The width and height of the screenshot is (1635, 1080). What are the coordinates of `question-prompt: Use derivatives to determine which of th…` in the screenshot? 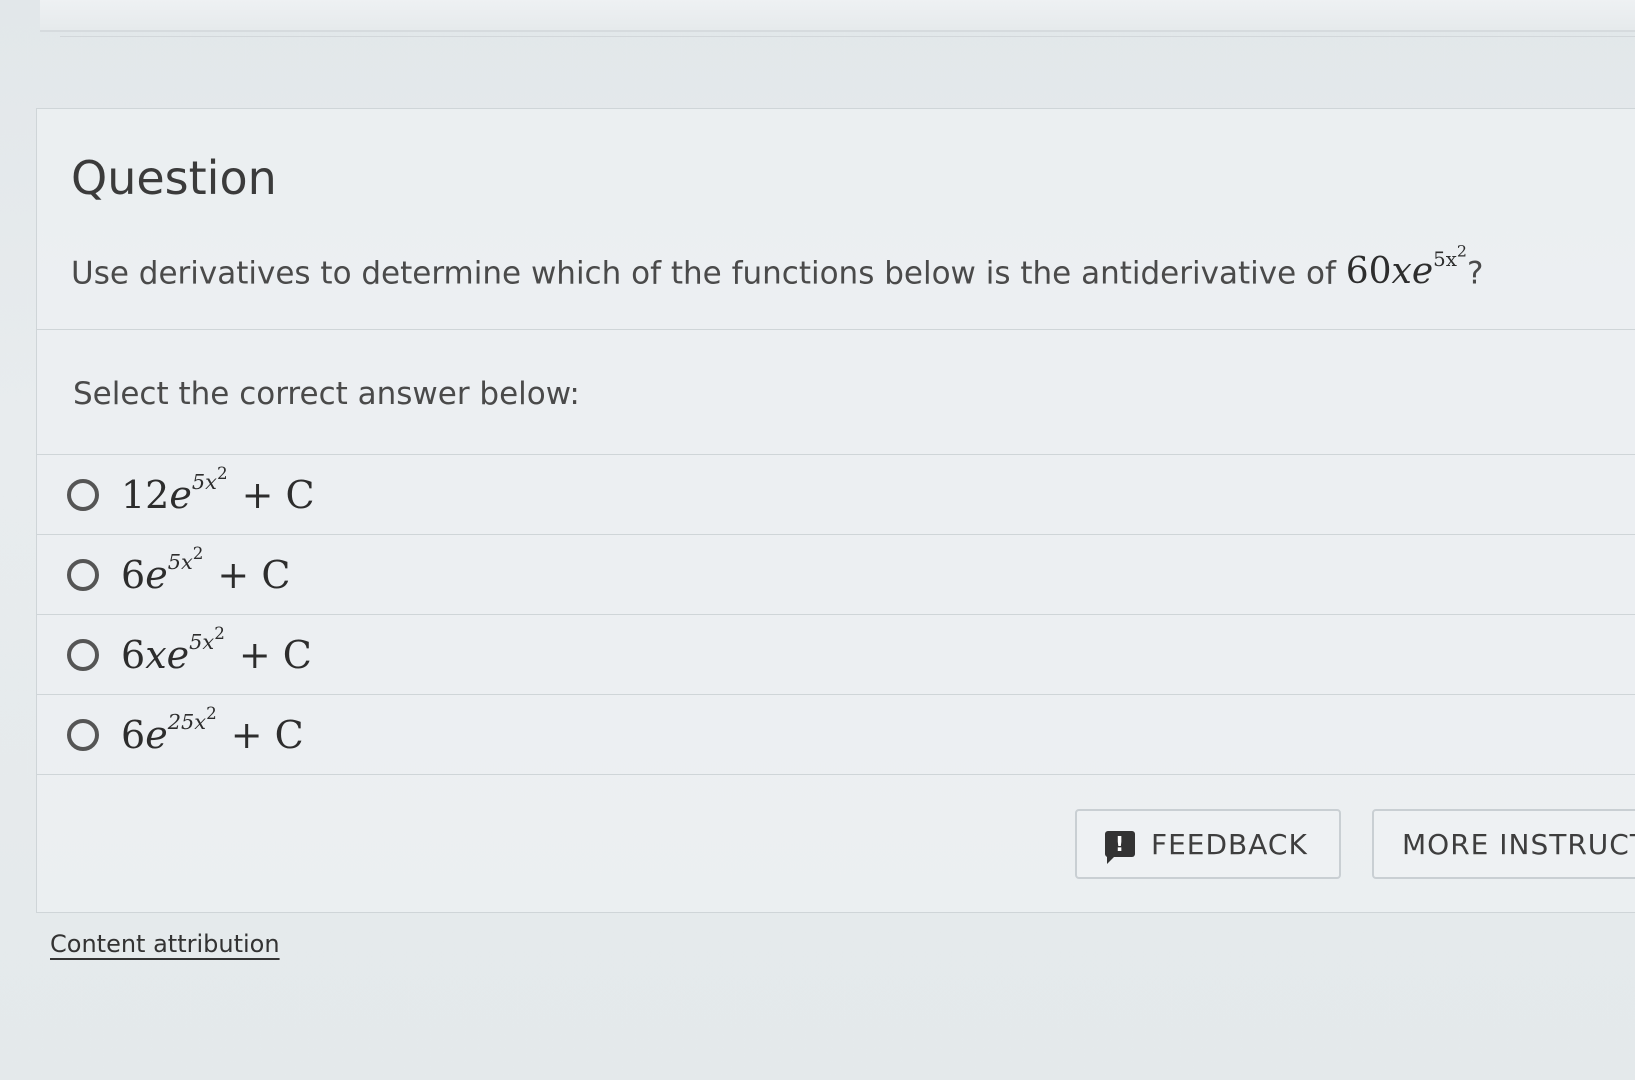 It's located at (777, 268).